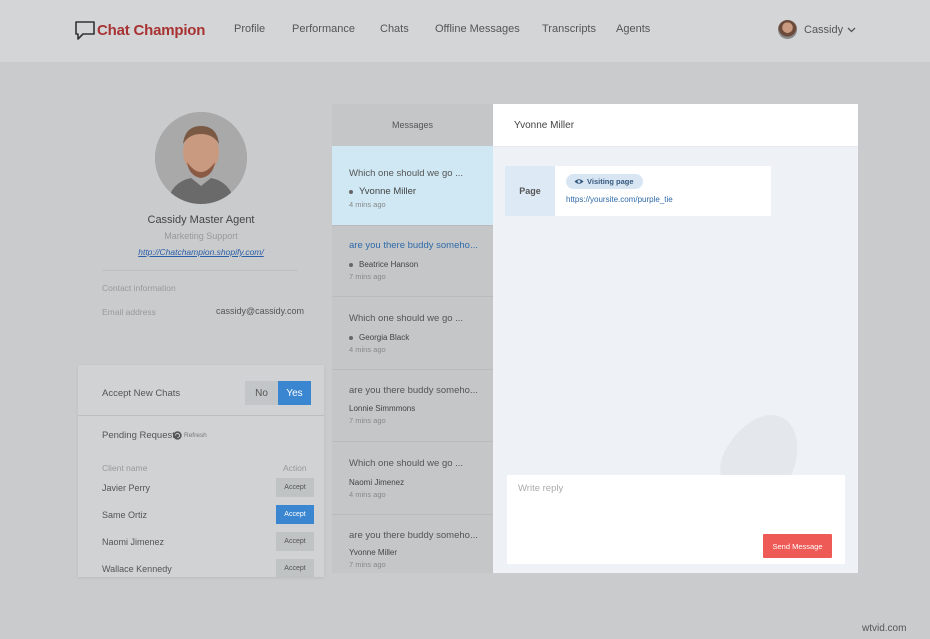  What do you see at coordinates (126, 488) in the screenshot?
I see `request-client-name: Javier Perry` at bounding box center [126, 488].